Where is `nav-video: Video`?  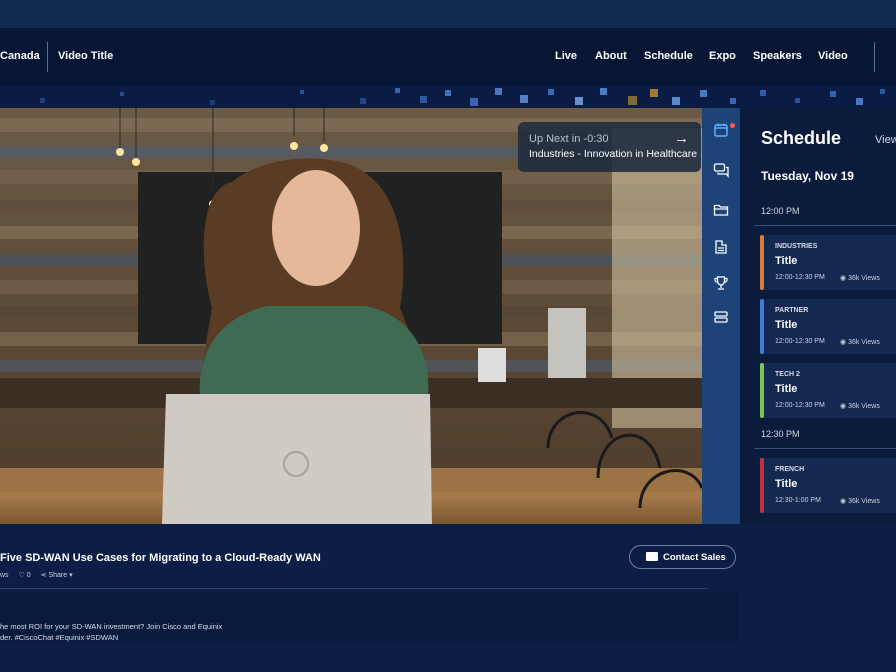
nav-video: Video is located at coordinates (833, 56).